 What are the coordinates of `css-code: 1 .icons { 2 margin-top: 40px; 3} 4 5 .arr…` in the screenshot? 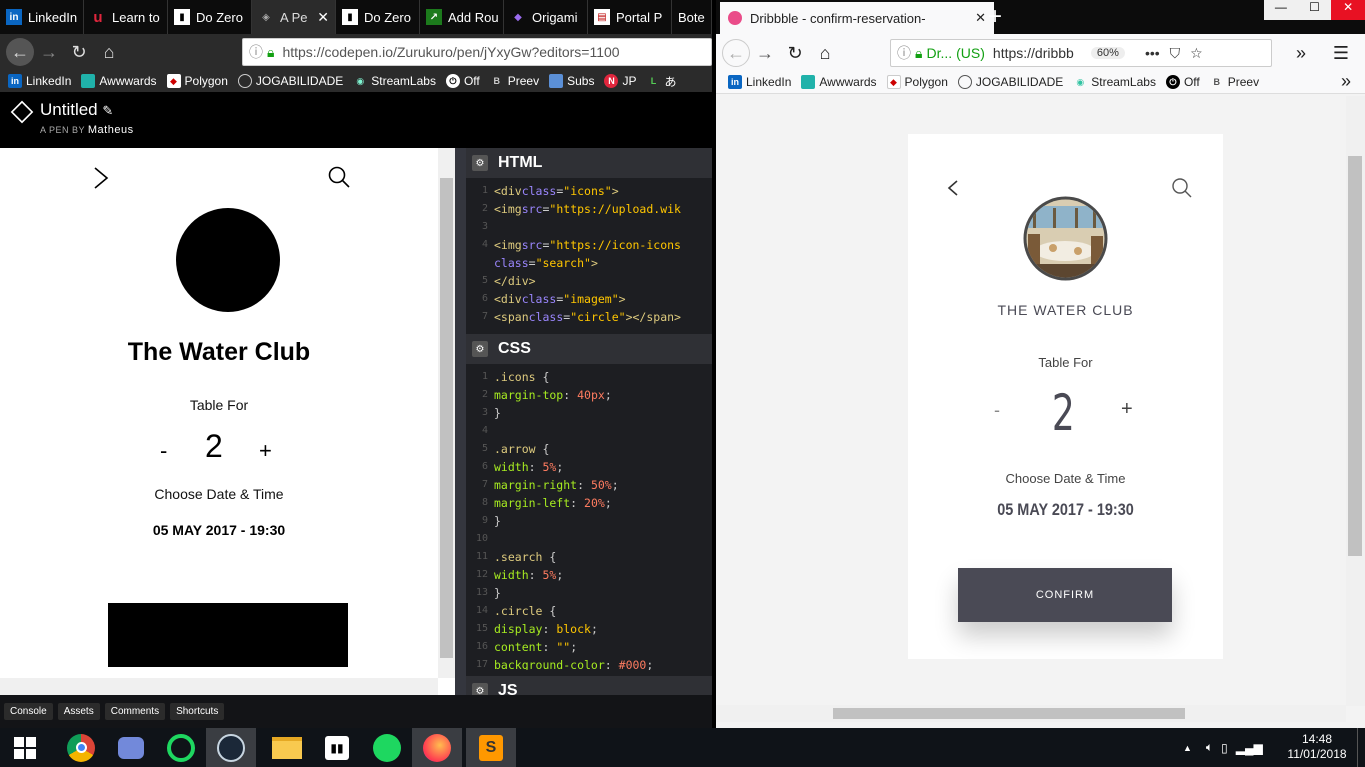 It's located at (589, 517).